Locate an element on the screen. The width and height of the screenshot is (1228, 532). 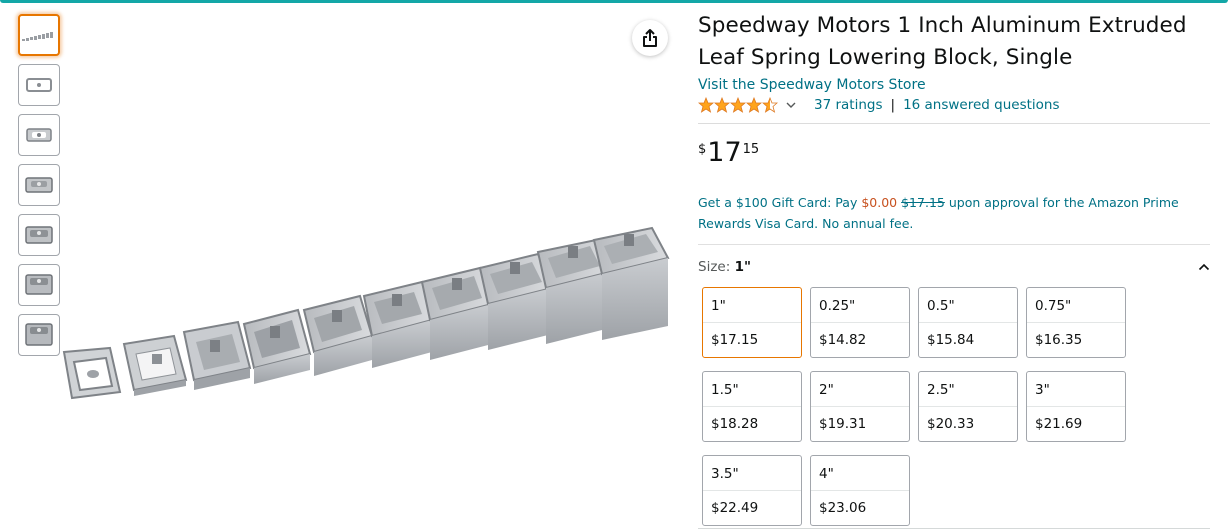
size-option-price: $21.69 is located at coordinates (1059, 424).